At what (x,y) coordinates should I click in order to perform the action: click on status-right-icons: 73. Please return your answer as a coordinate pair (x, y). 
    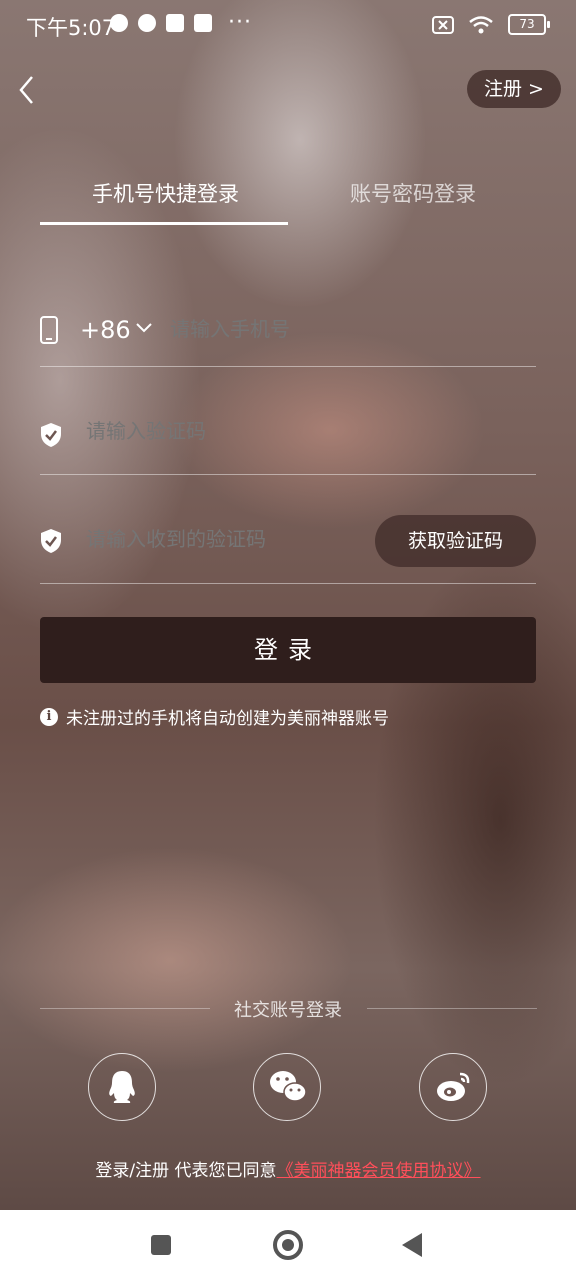
    Looking at the image, I should click on (491, 24).